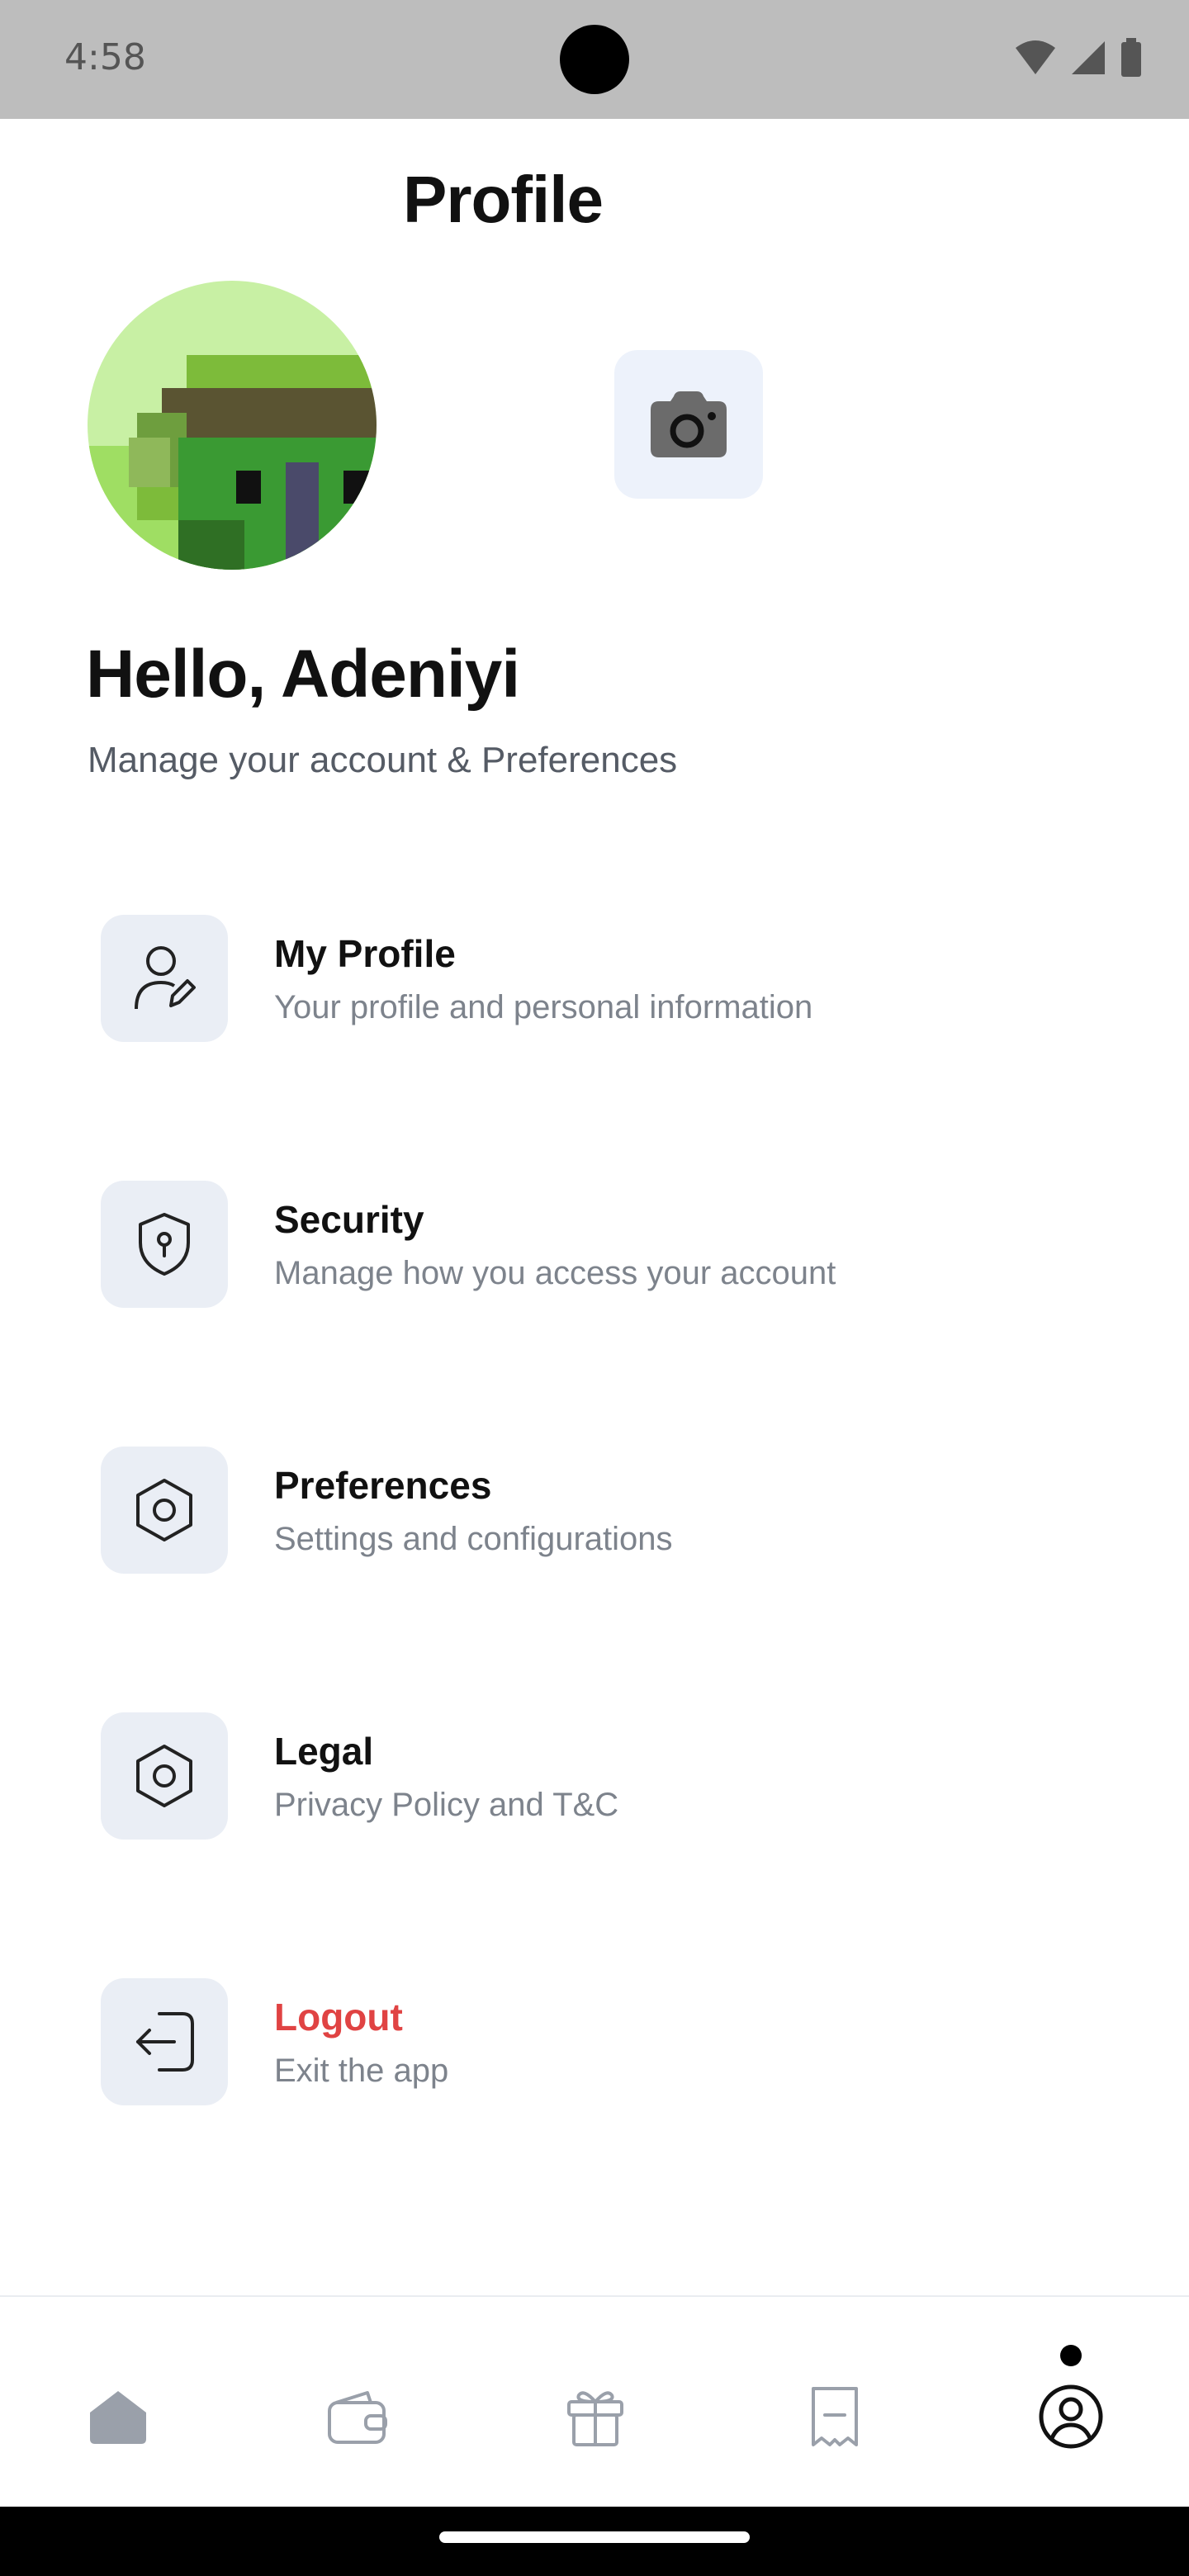 This screenshot has width=1189, height=2576. I want to click on gift-icon, so click(595, 2418).